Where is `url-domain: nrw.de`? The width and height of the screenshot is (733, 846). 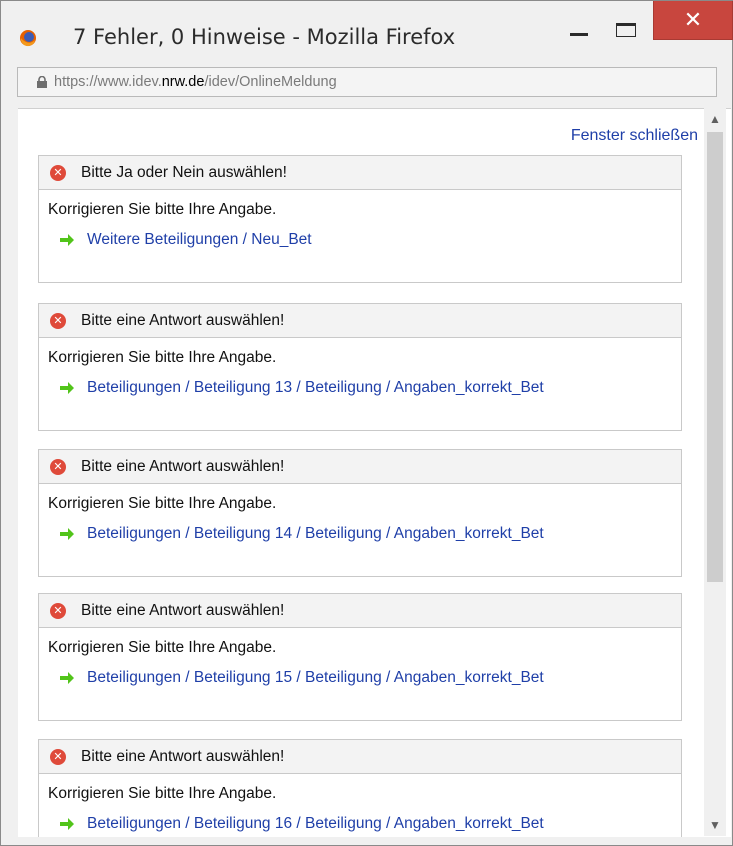
url-domain: nrw.de is located at coordinates (183, 82).